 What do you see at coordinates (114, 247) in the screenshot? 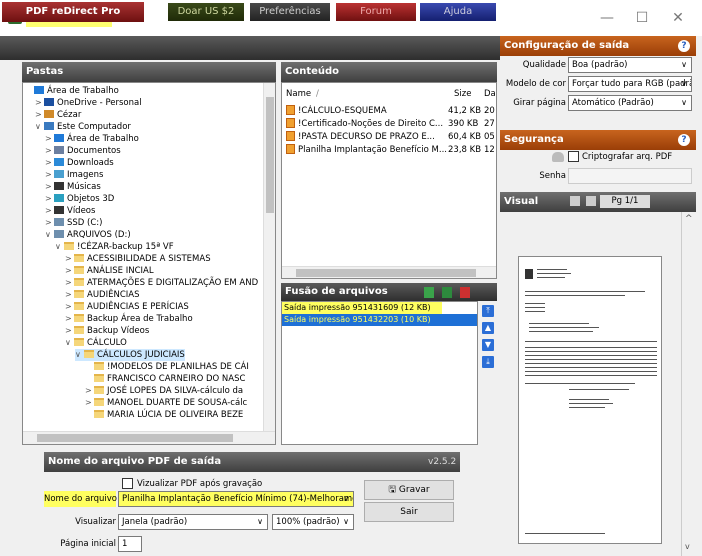
I see `tree-item: ∨ !CÉZAR-backup 15ª VF` at bounding box center [114, 247].